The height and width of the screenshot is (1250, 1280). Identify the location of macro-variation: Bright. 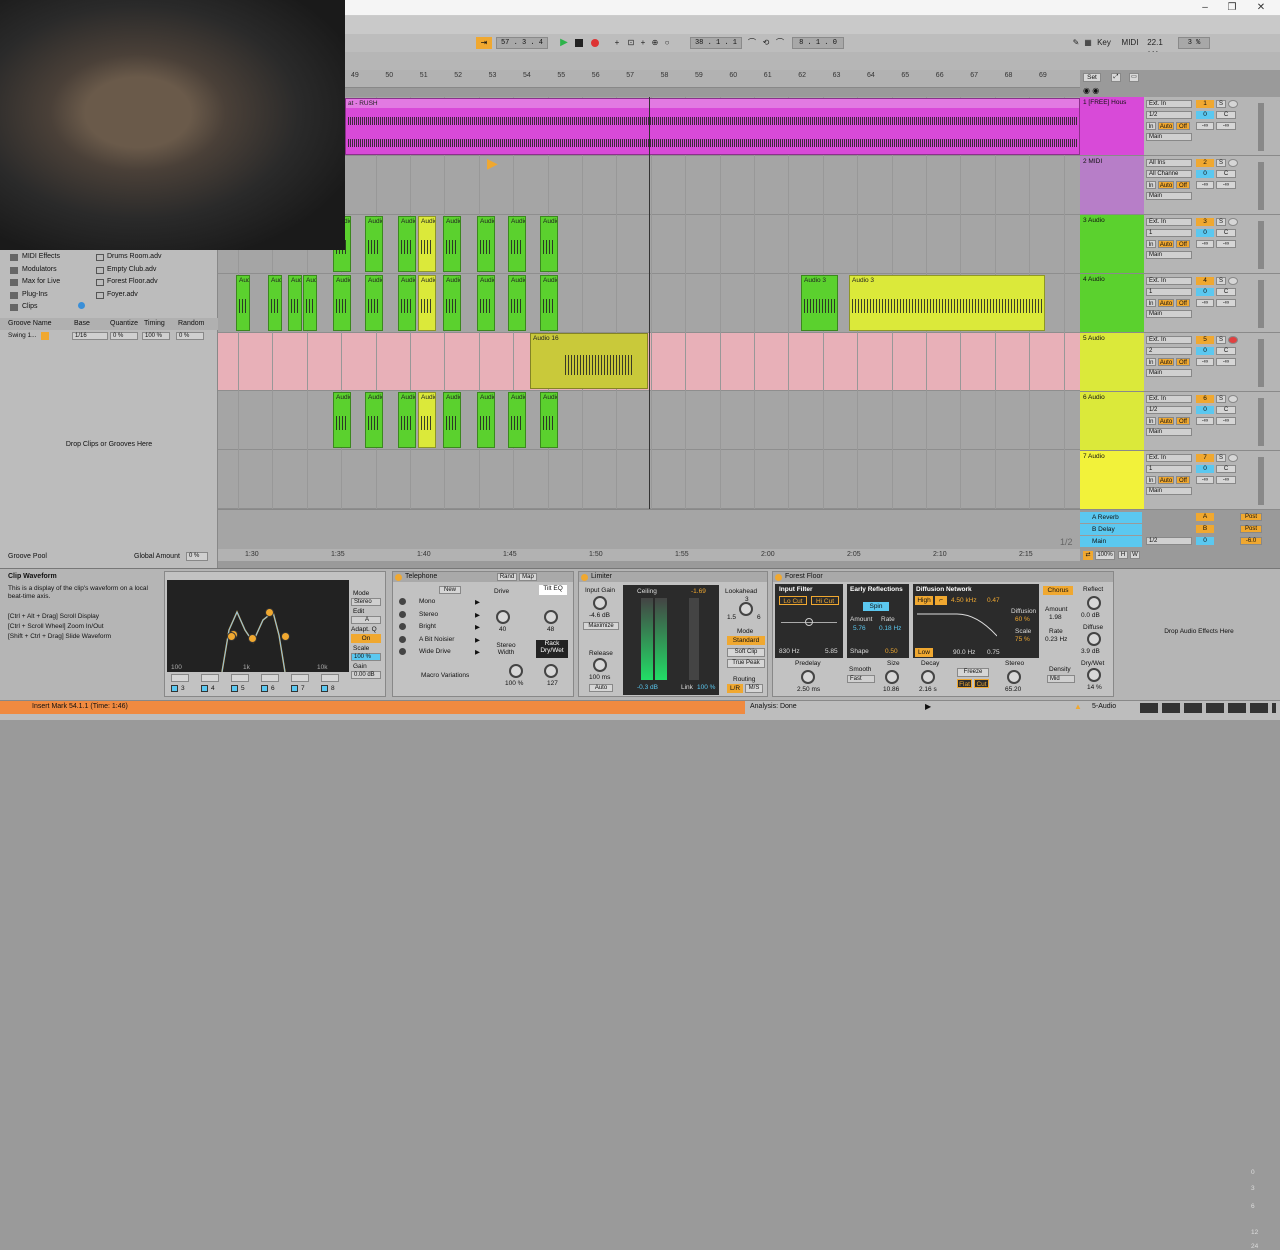
(427, 626).